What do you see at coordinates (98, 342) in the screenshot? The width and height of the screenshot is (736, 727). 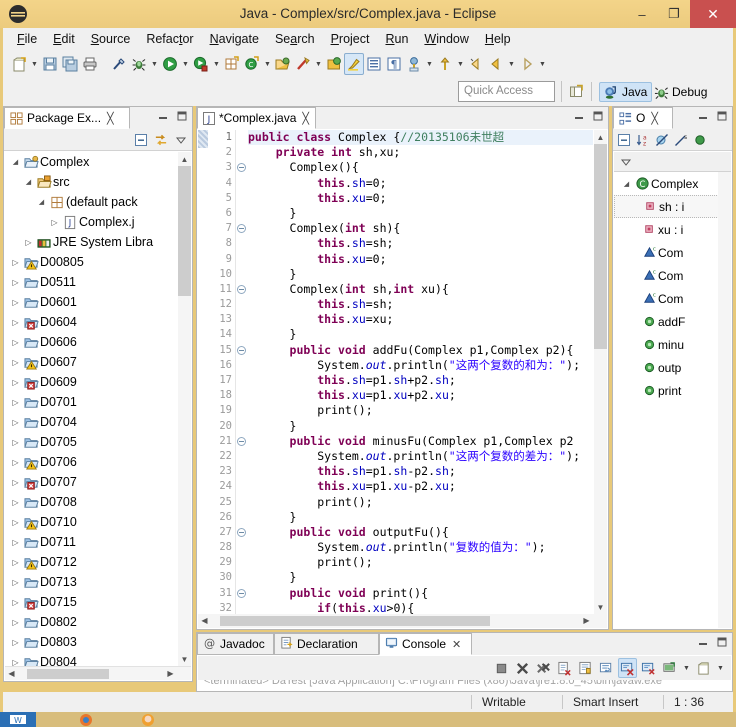 I see `tree-item: ▷ D0606` at bounding box center [98, 342].